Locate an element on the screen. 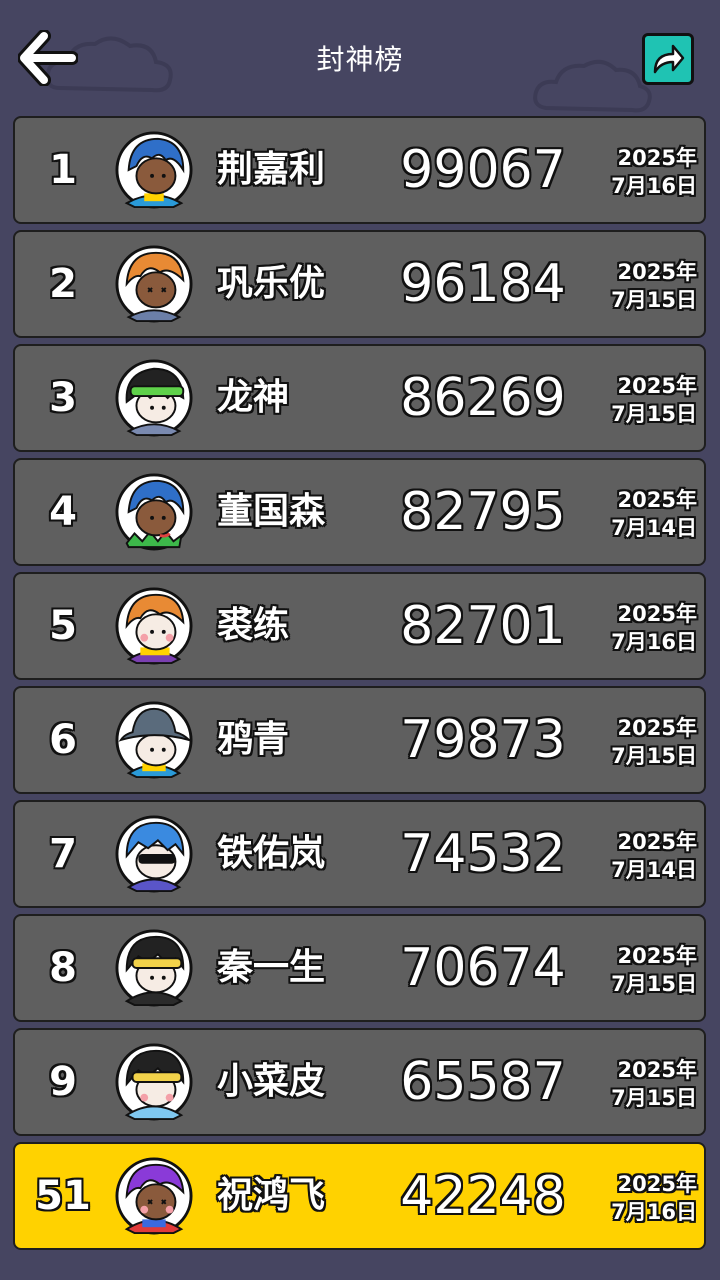  rank-number: 51 is located at coordinates (63, 1196).